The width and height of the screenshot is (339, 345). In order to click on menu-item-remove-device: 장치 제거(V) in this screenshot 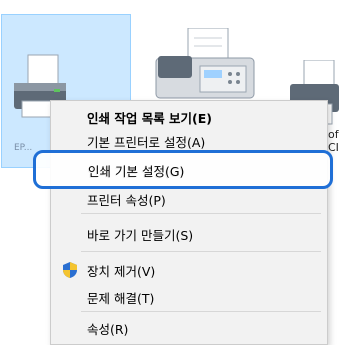, I will do `click(190, 270)`.